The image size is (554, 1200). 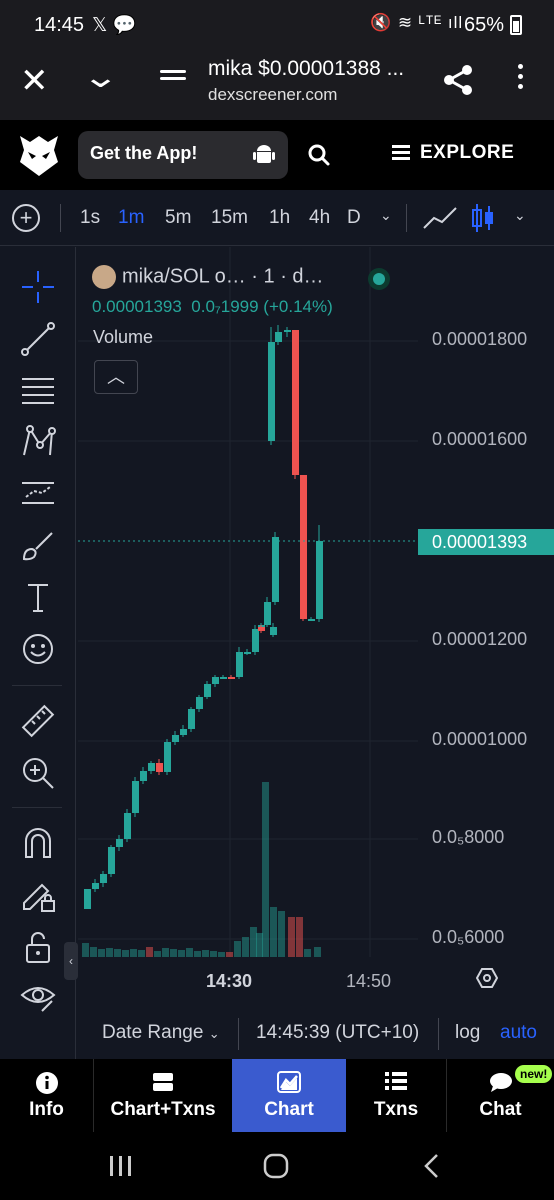 What do you see at coordinates (38, 339) in the screenshot?
I see `trend-line-icon` at bounding box center [38, 339].